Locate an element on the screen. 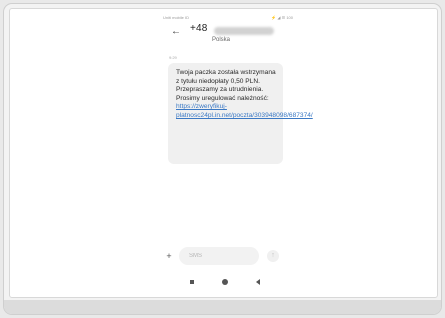  carrier-label: Uniti mobile ID is located at coordinates (176, 17).